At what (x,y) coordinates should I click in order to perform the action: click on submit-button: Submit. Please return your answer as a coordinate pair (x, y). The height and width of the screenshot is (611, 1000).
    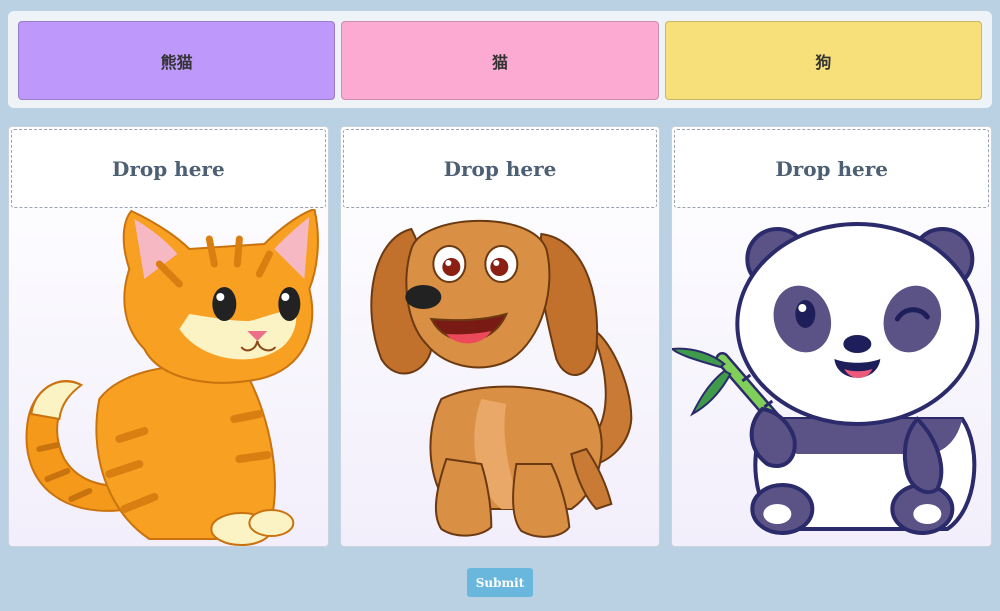
    Looking at the image, I should click on (500, 582).